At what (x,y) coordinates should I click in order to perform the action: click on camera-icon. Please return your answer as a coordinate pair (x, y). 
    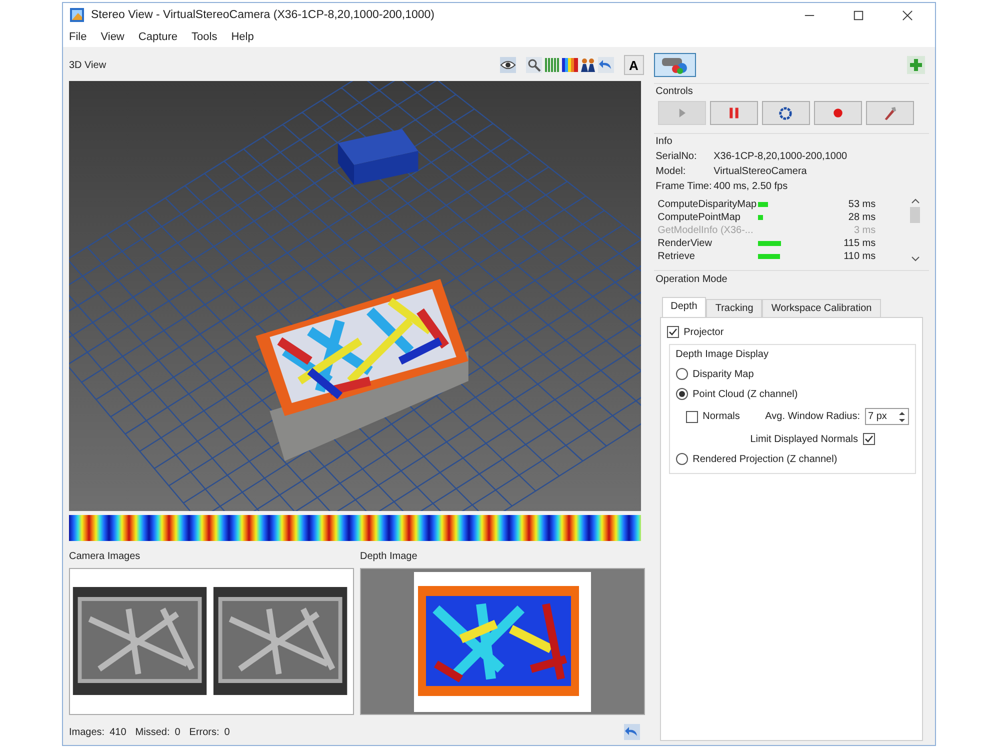
    Looking at the image, I should click on (675, 65).